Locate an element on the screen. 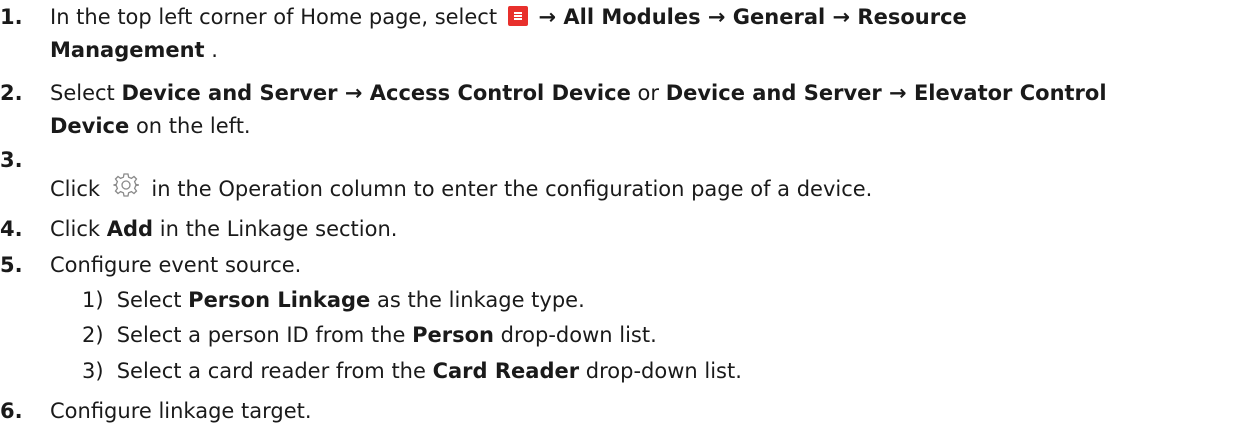 Image resolution: width=1249 pixels, height=448 pixels. step-number: 6. is located at coordinates (11, 411).